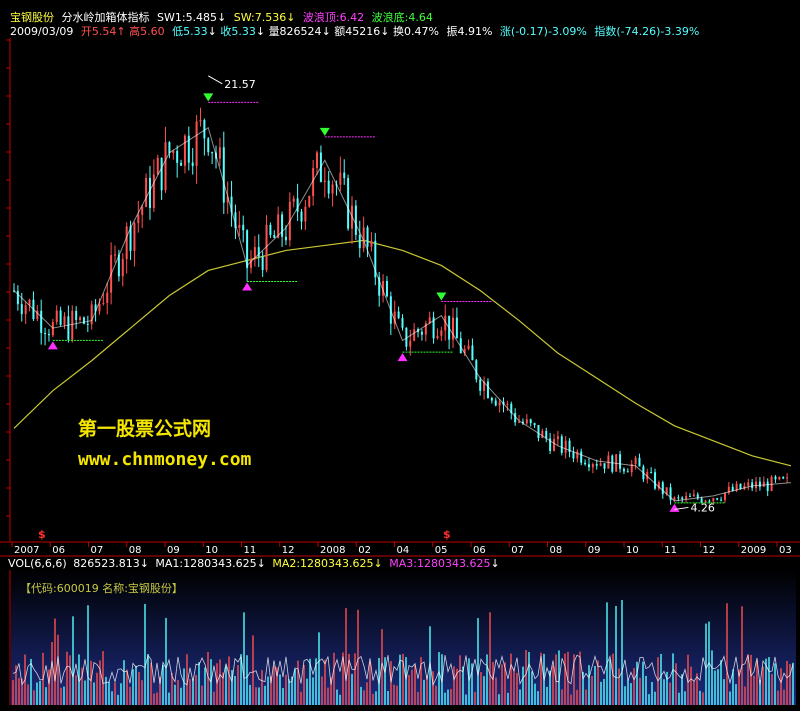  I want to click on watermark-url: www.chnmoney.com, so click(165, 459).